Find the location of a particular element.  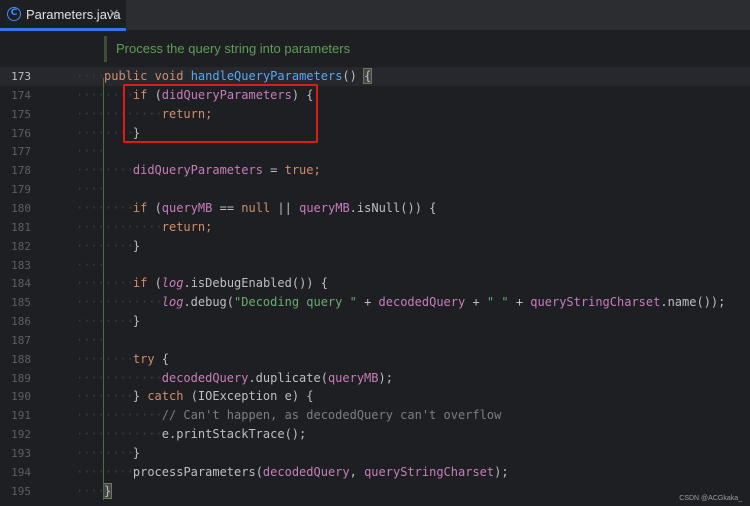

line-number: 174 is located at coordinates (21, 95).